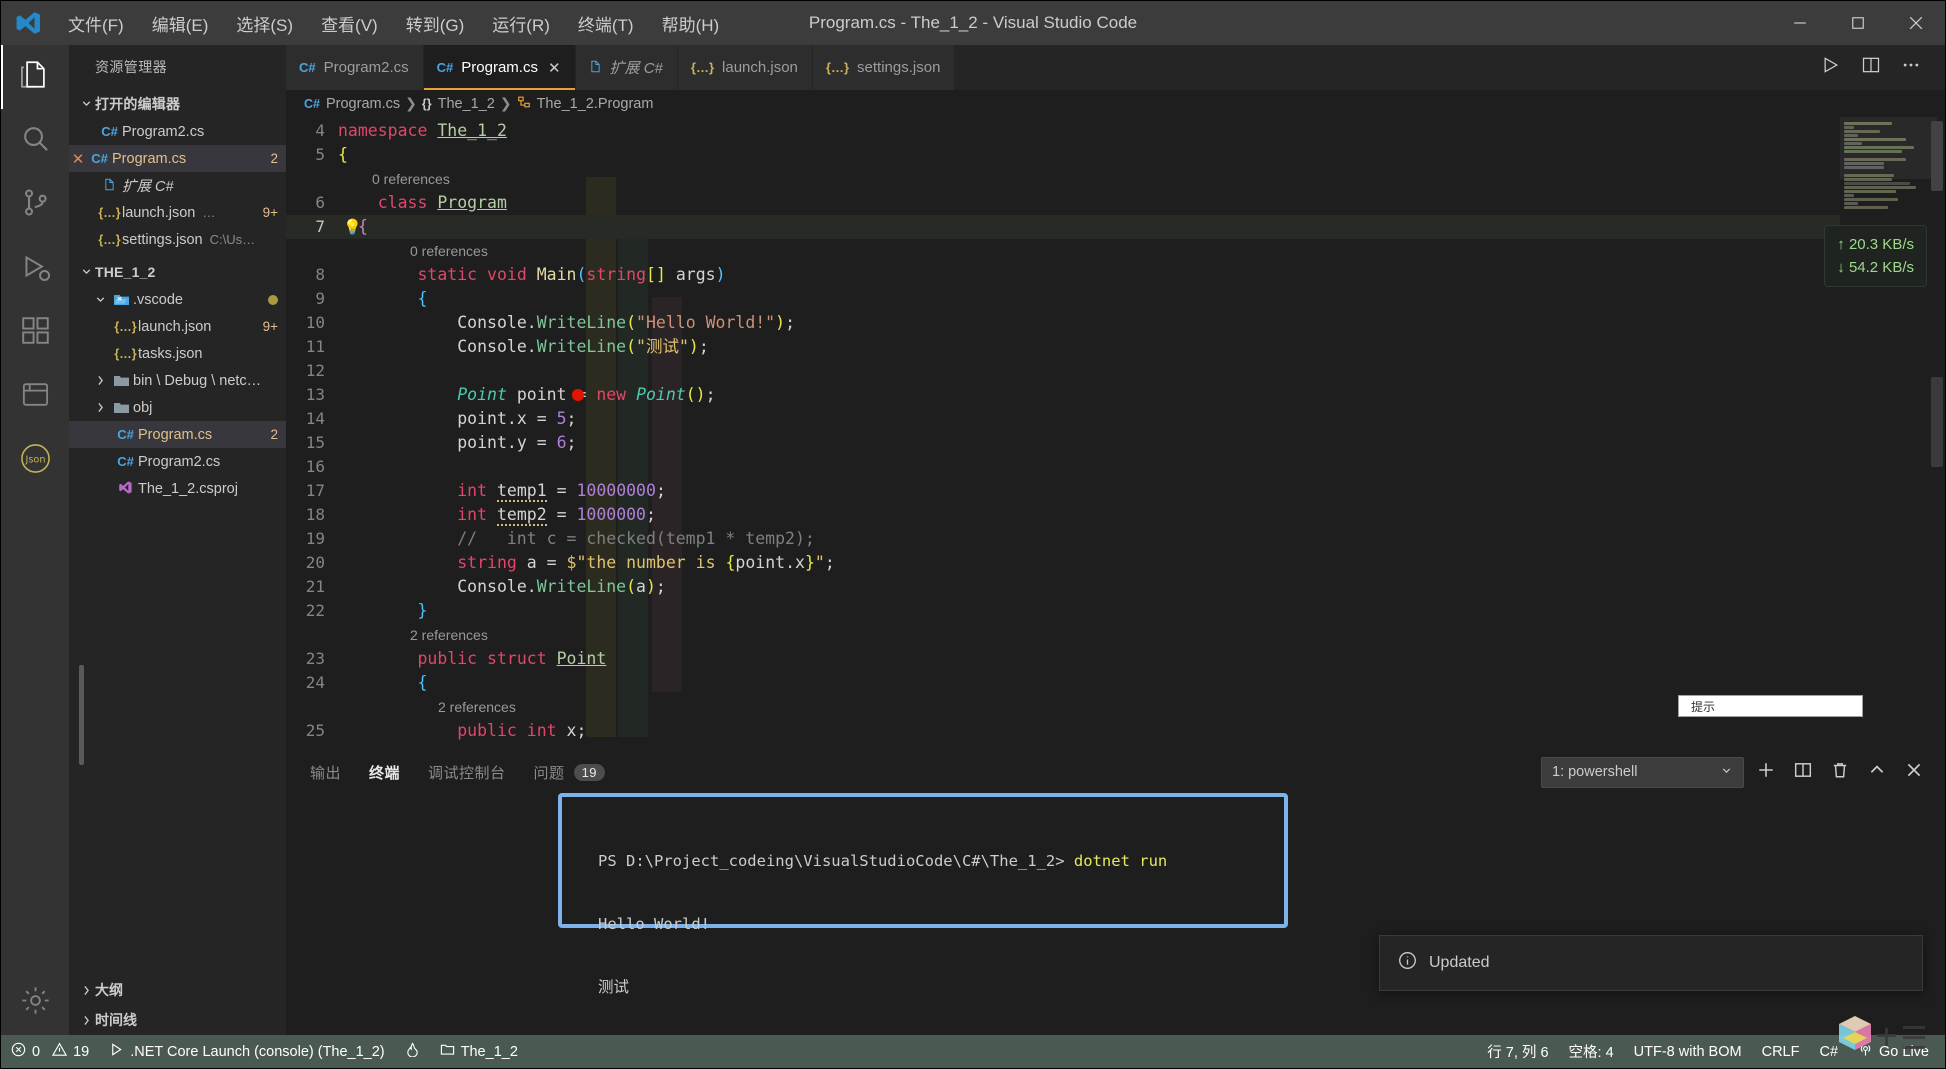 This screenshot has width=1946, height=1069. I want to click on codelens-0-references: 0 references, so click(1063, 179).